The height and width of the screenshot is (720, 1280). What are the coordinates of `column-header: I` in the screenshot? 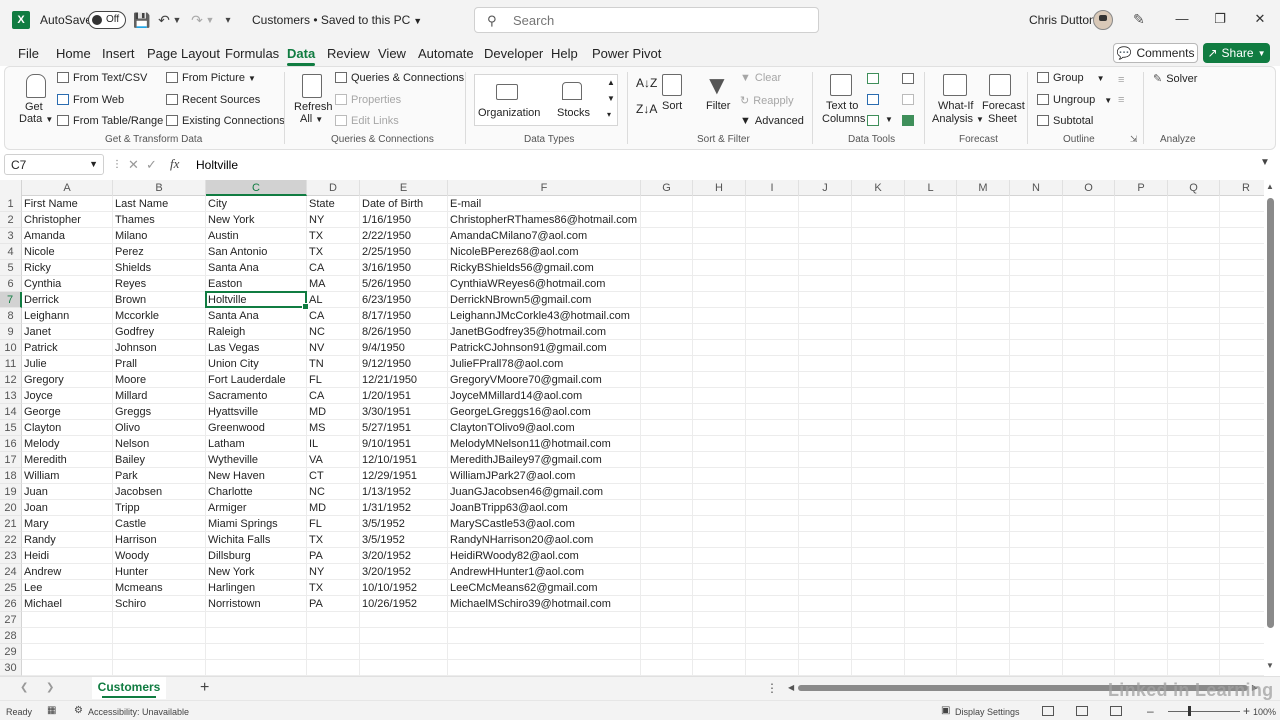 It's located at (772, 188).